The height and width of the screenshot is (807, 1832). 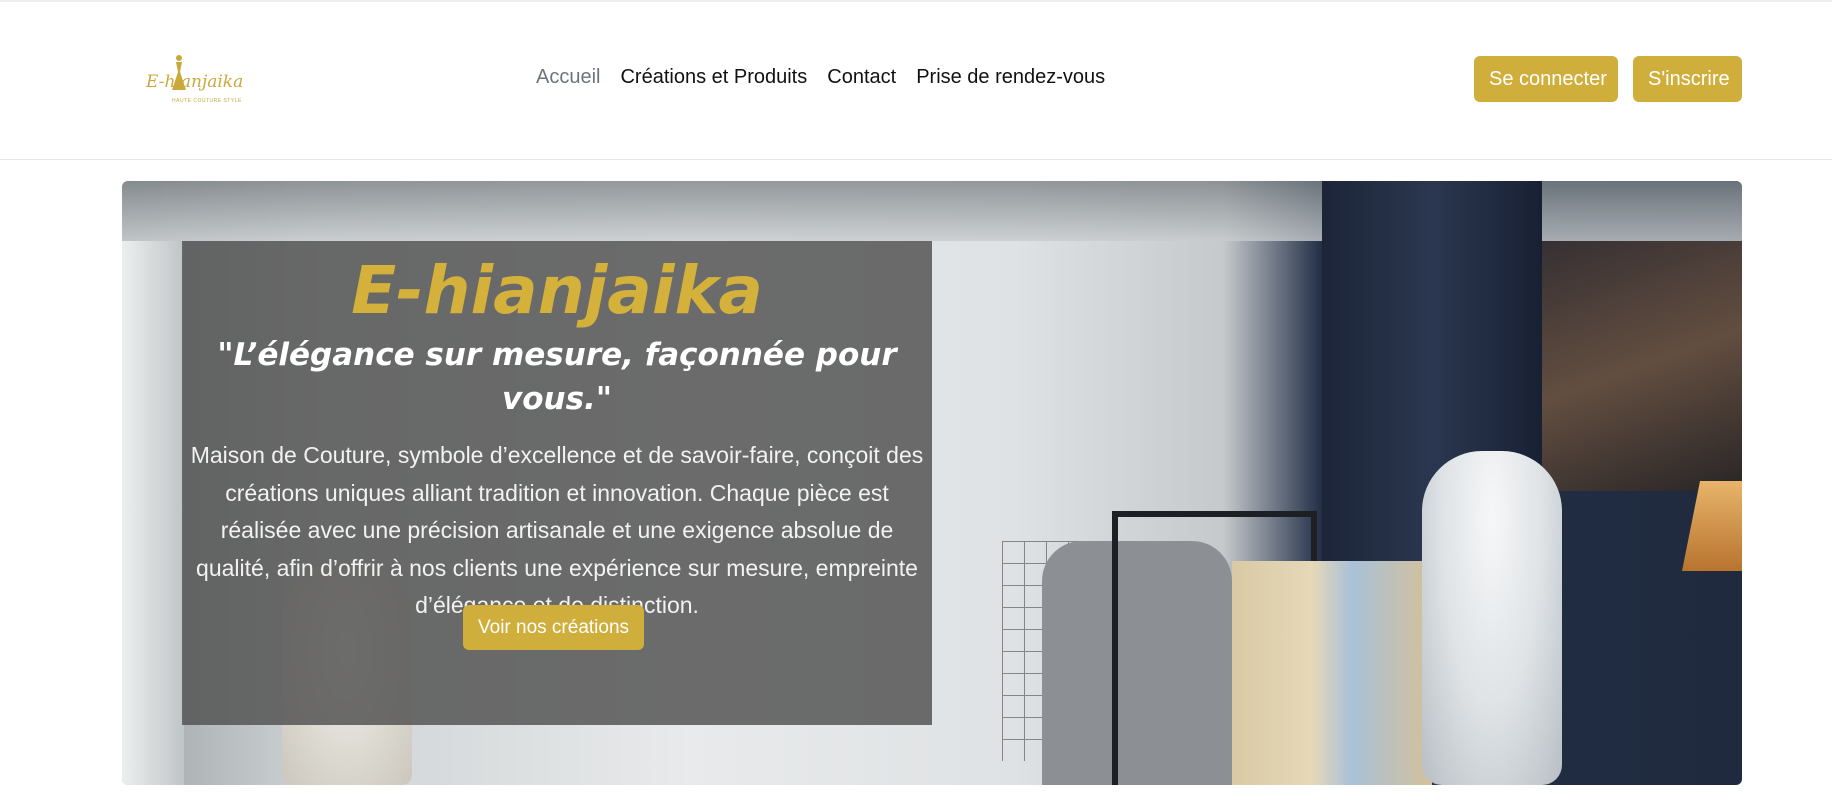 I want to click on brand-logo: E-hianjaika HAUTE COUTURE STYLE, so click(x=196, y=82).